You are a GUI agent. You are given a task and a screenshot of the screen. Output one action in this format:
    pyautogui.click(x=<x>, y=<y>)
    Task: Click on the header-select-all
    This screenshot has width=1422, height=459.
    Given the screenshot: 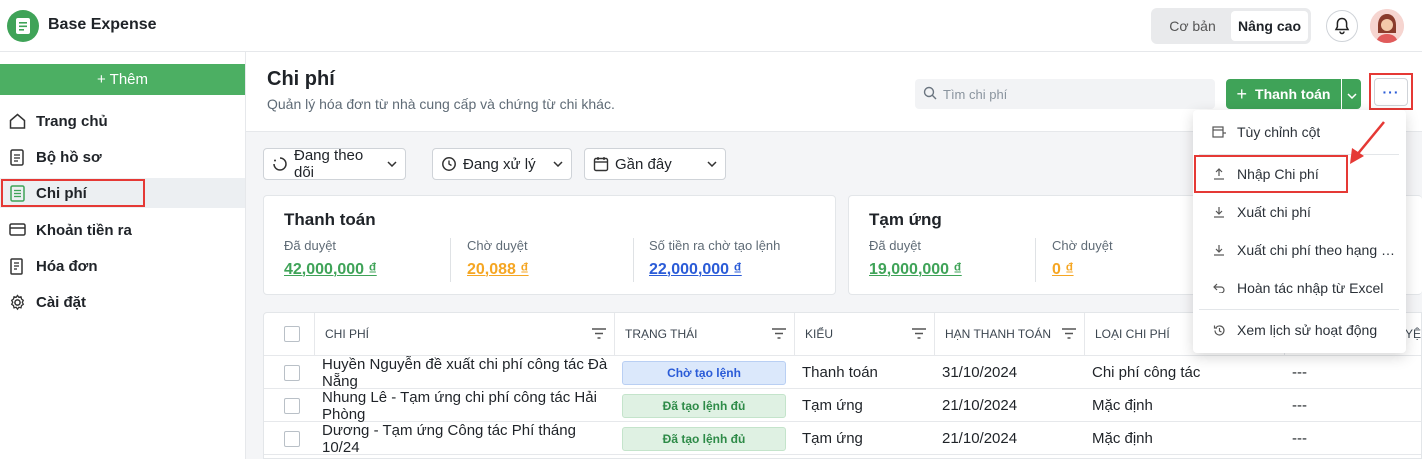 What is the action you would take?
    pyautogui.click(x=289, y=334)
    